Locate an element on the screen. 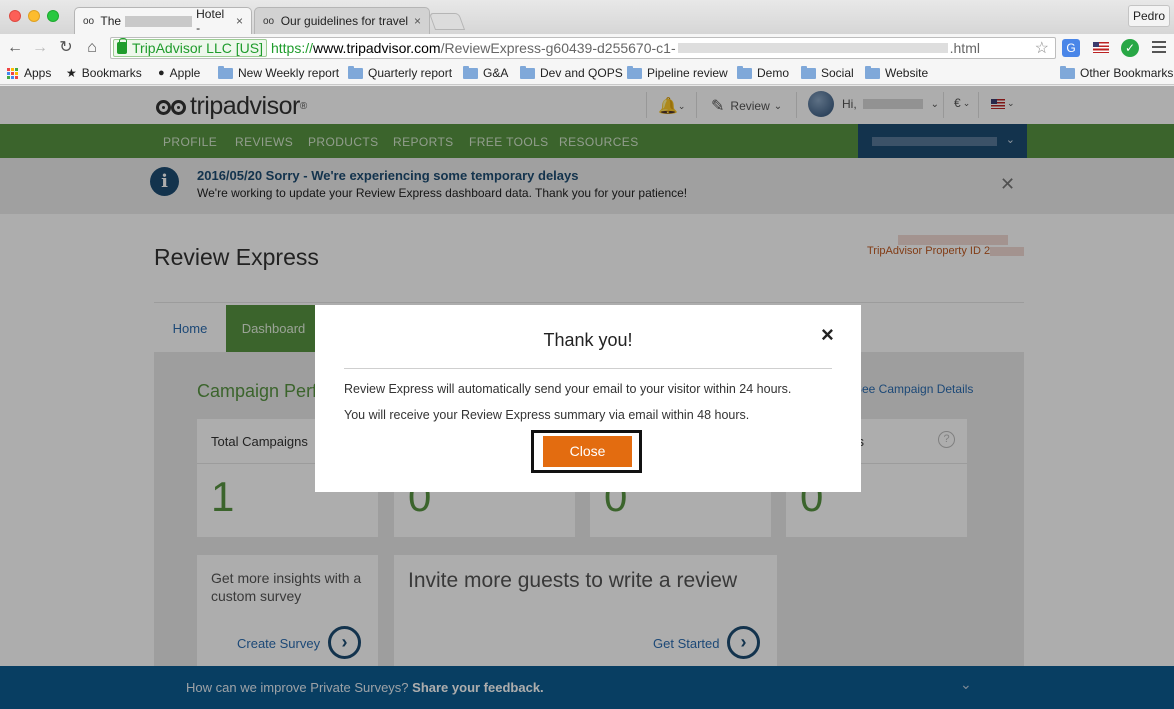  window-zoom-button is located at coordinates (53, 16).